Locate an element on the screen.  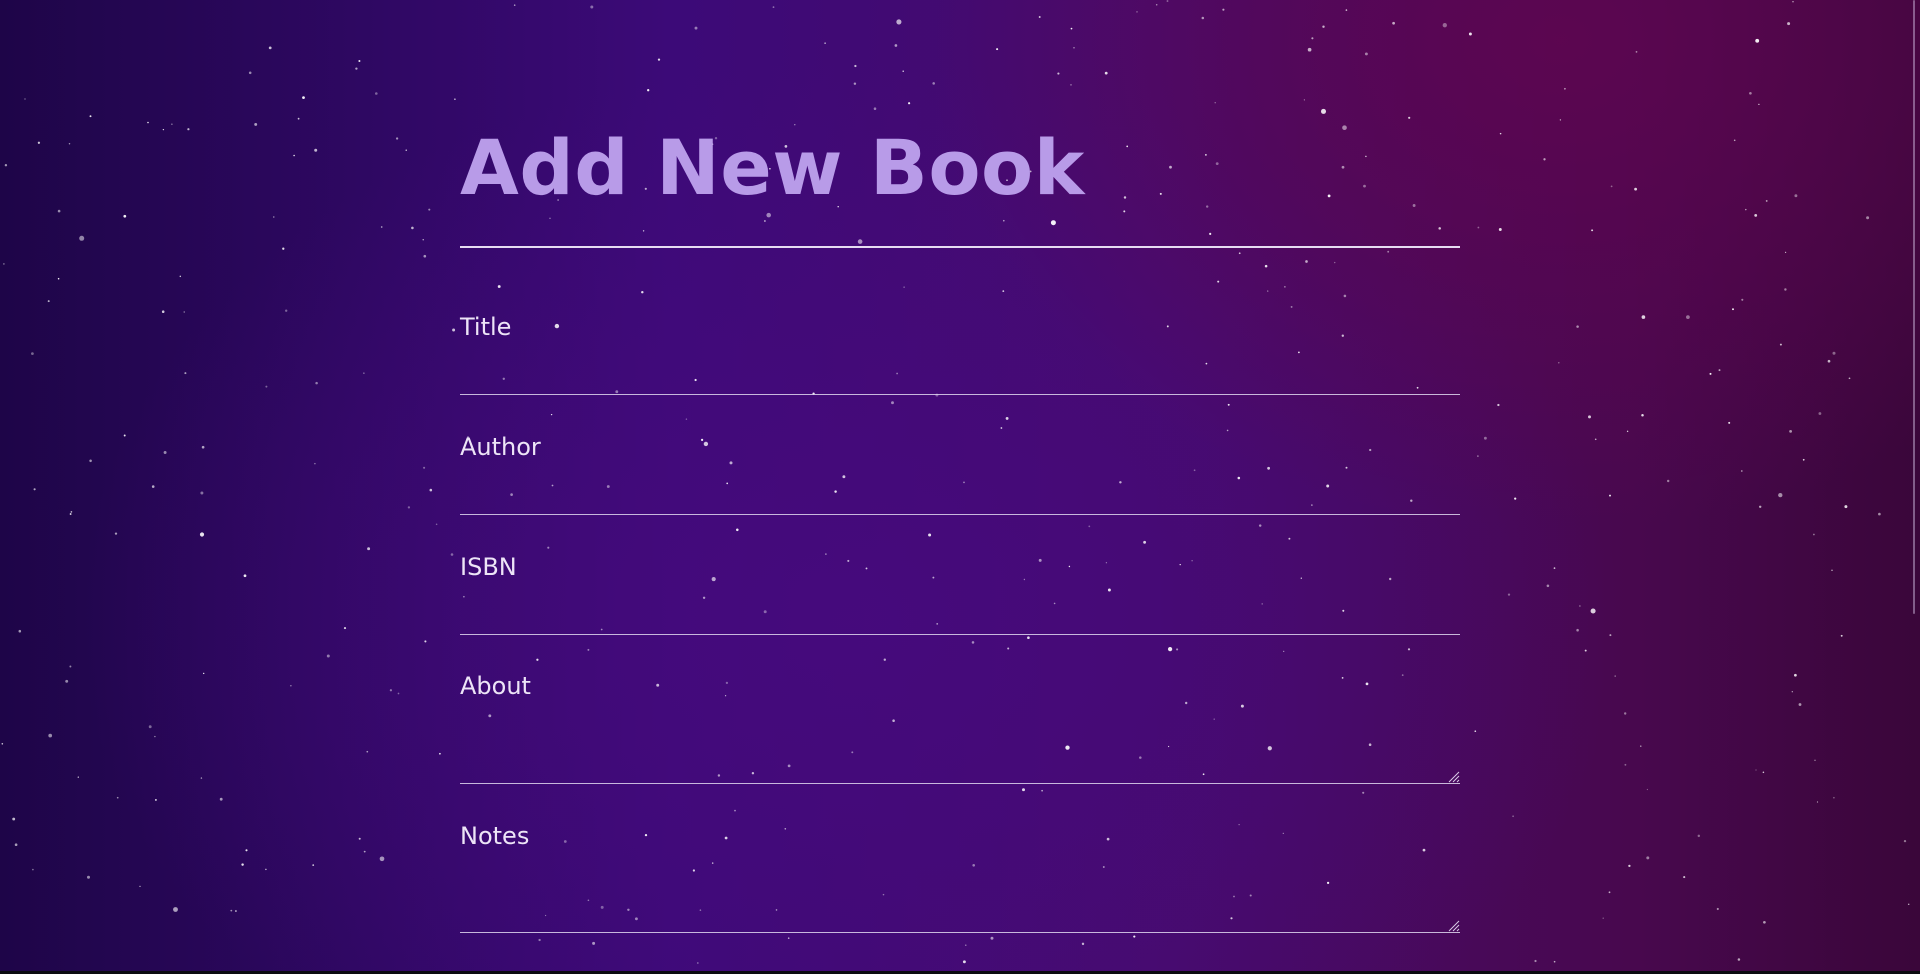
about-textarea is located at coordinates (960, 754).